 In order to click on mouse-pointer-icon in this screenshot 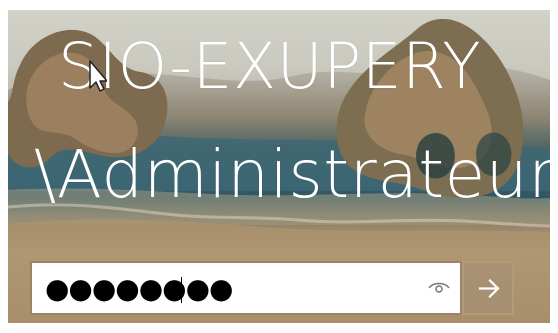, I will do `click(98, 76)`.